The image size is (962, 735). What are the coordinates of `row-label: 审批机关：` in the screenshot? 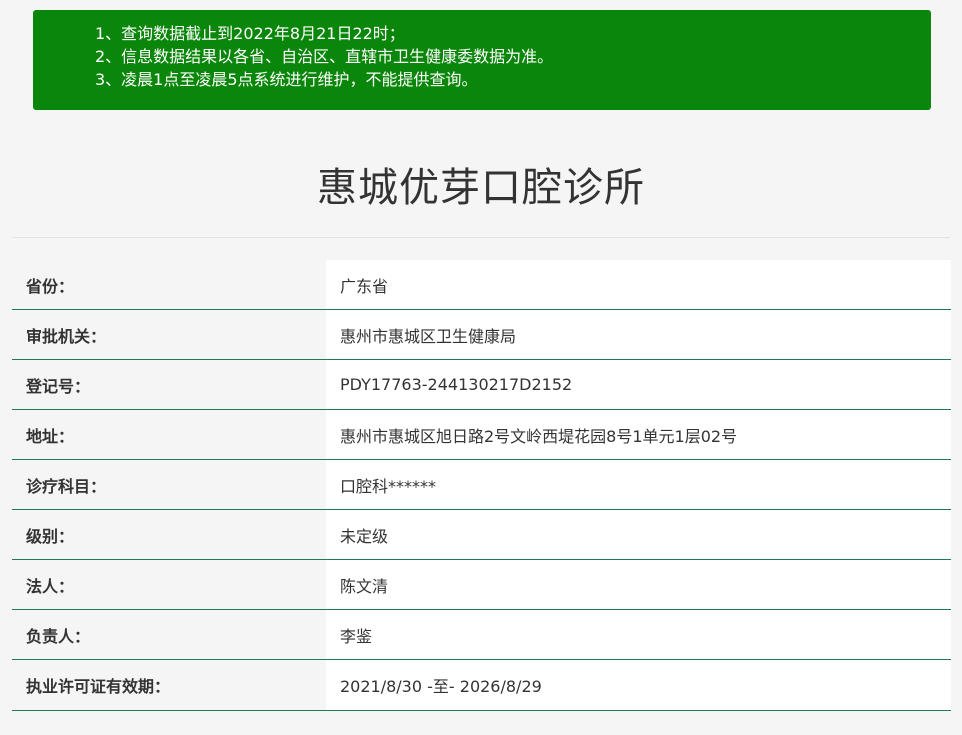 It's located at (169, 334).